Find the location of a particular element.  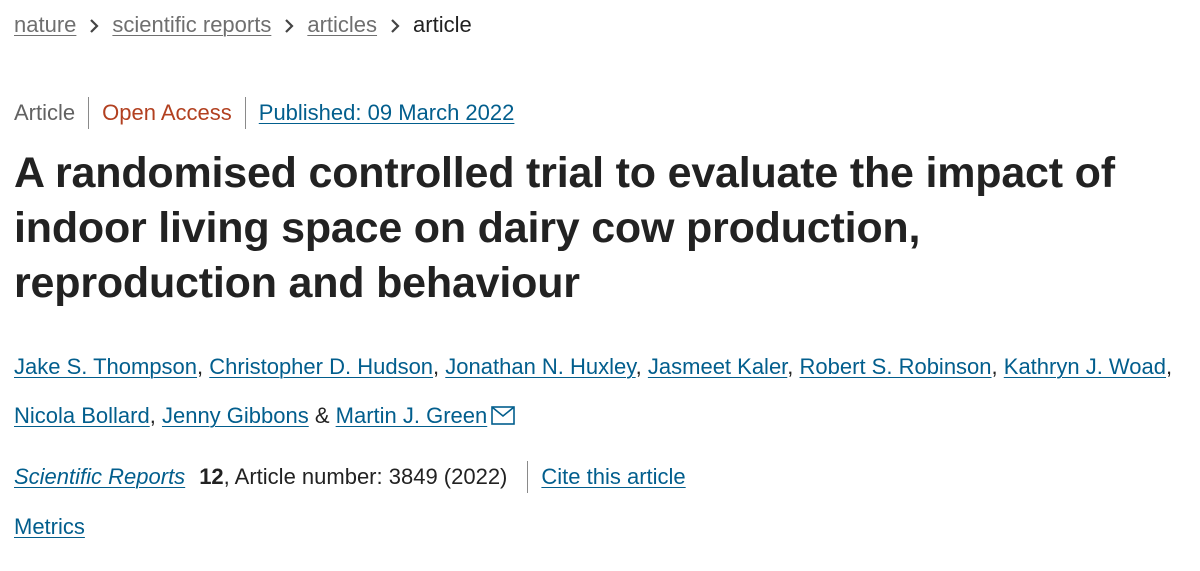

open-access-label: Open Access is located at coordinates (167, 112).